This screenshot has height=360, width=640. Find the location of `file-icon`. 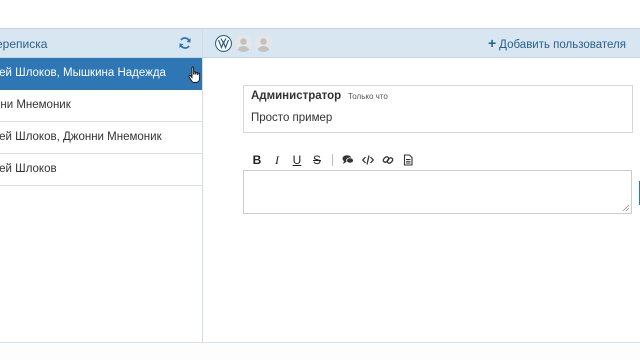

file-icon is located at coordinates (408, 160).